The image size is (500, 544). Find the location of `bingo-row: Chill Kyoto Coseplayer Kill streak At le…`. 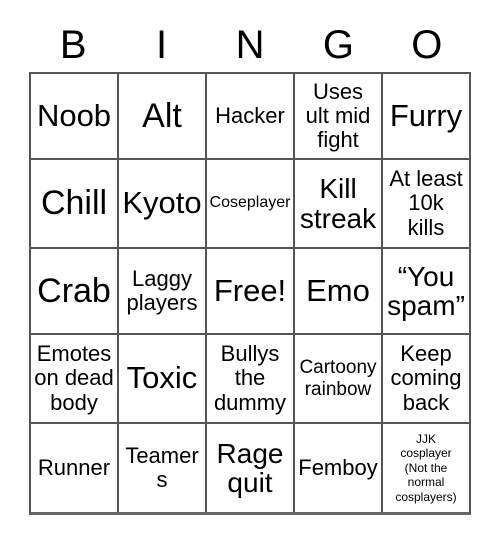

bingo-row: Chill Kyoto Coseplayer Kill streak At le… is located at coordinates (250, 204).